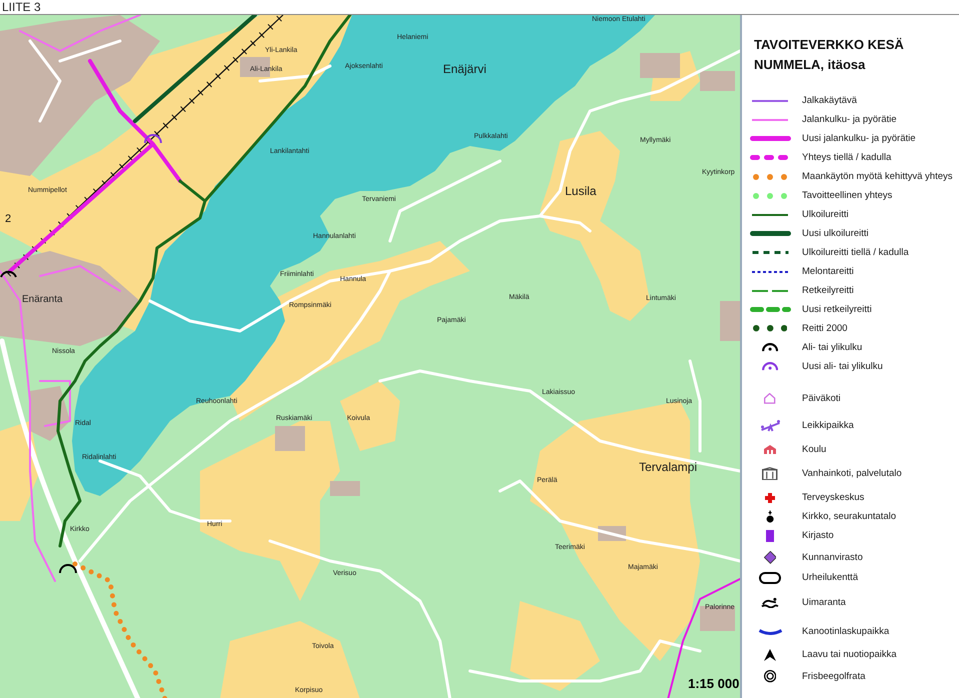  What do you see at coordinates (825, 329) in the screenshot?
I see `legend-label: Reitti 2000` at bounding box center [825, 329].